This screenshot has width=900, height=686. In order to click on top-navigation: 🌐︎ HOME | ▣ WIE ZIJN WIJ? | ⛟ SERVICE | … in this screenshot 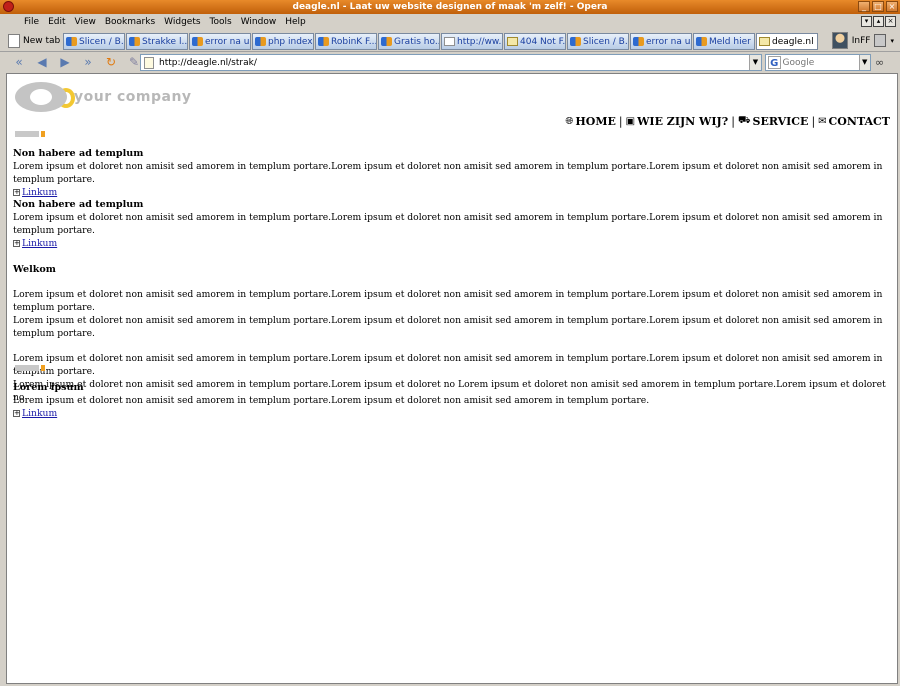, I will do `click(727, 121)`.